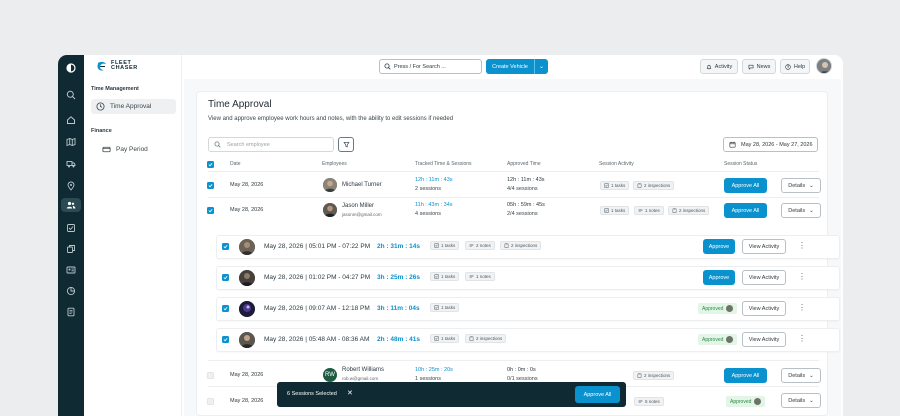 The width and height of the screenshot is (900, 416). Describe the element at coordinates (71, 291) in the screenshot. I see `pie-chart-icon` at that location.